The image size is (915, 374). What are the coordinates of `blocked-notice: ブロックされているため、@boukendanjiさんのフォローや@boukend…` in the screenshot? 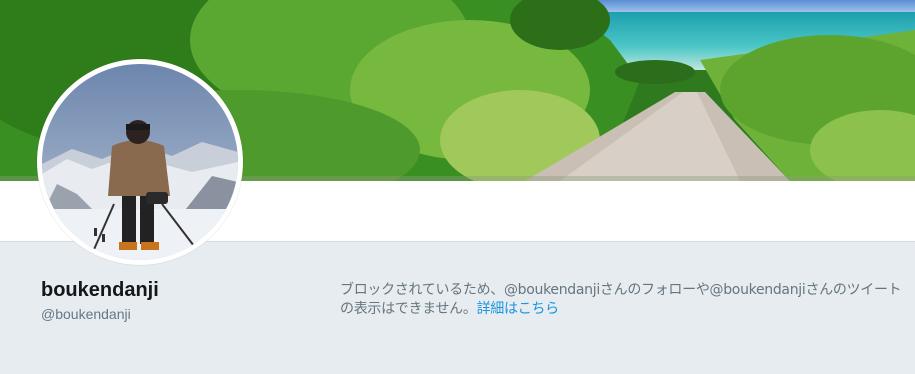 It's located at (625, 300).